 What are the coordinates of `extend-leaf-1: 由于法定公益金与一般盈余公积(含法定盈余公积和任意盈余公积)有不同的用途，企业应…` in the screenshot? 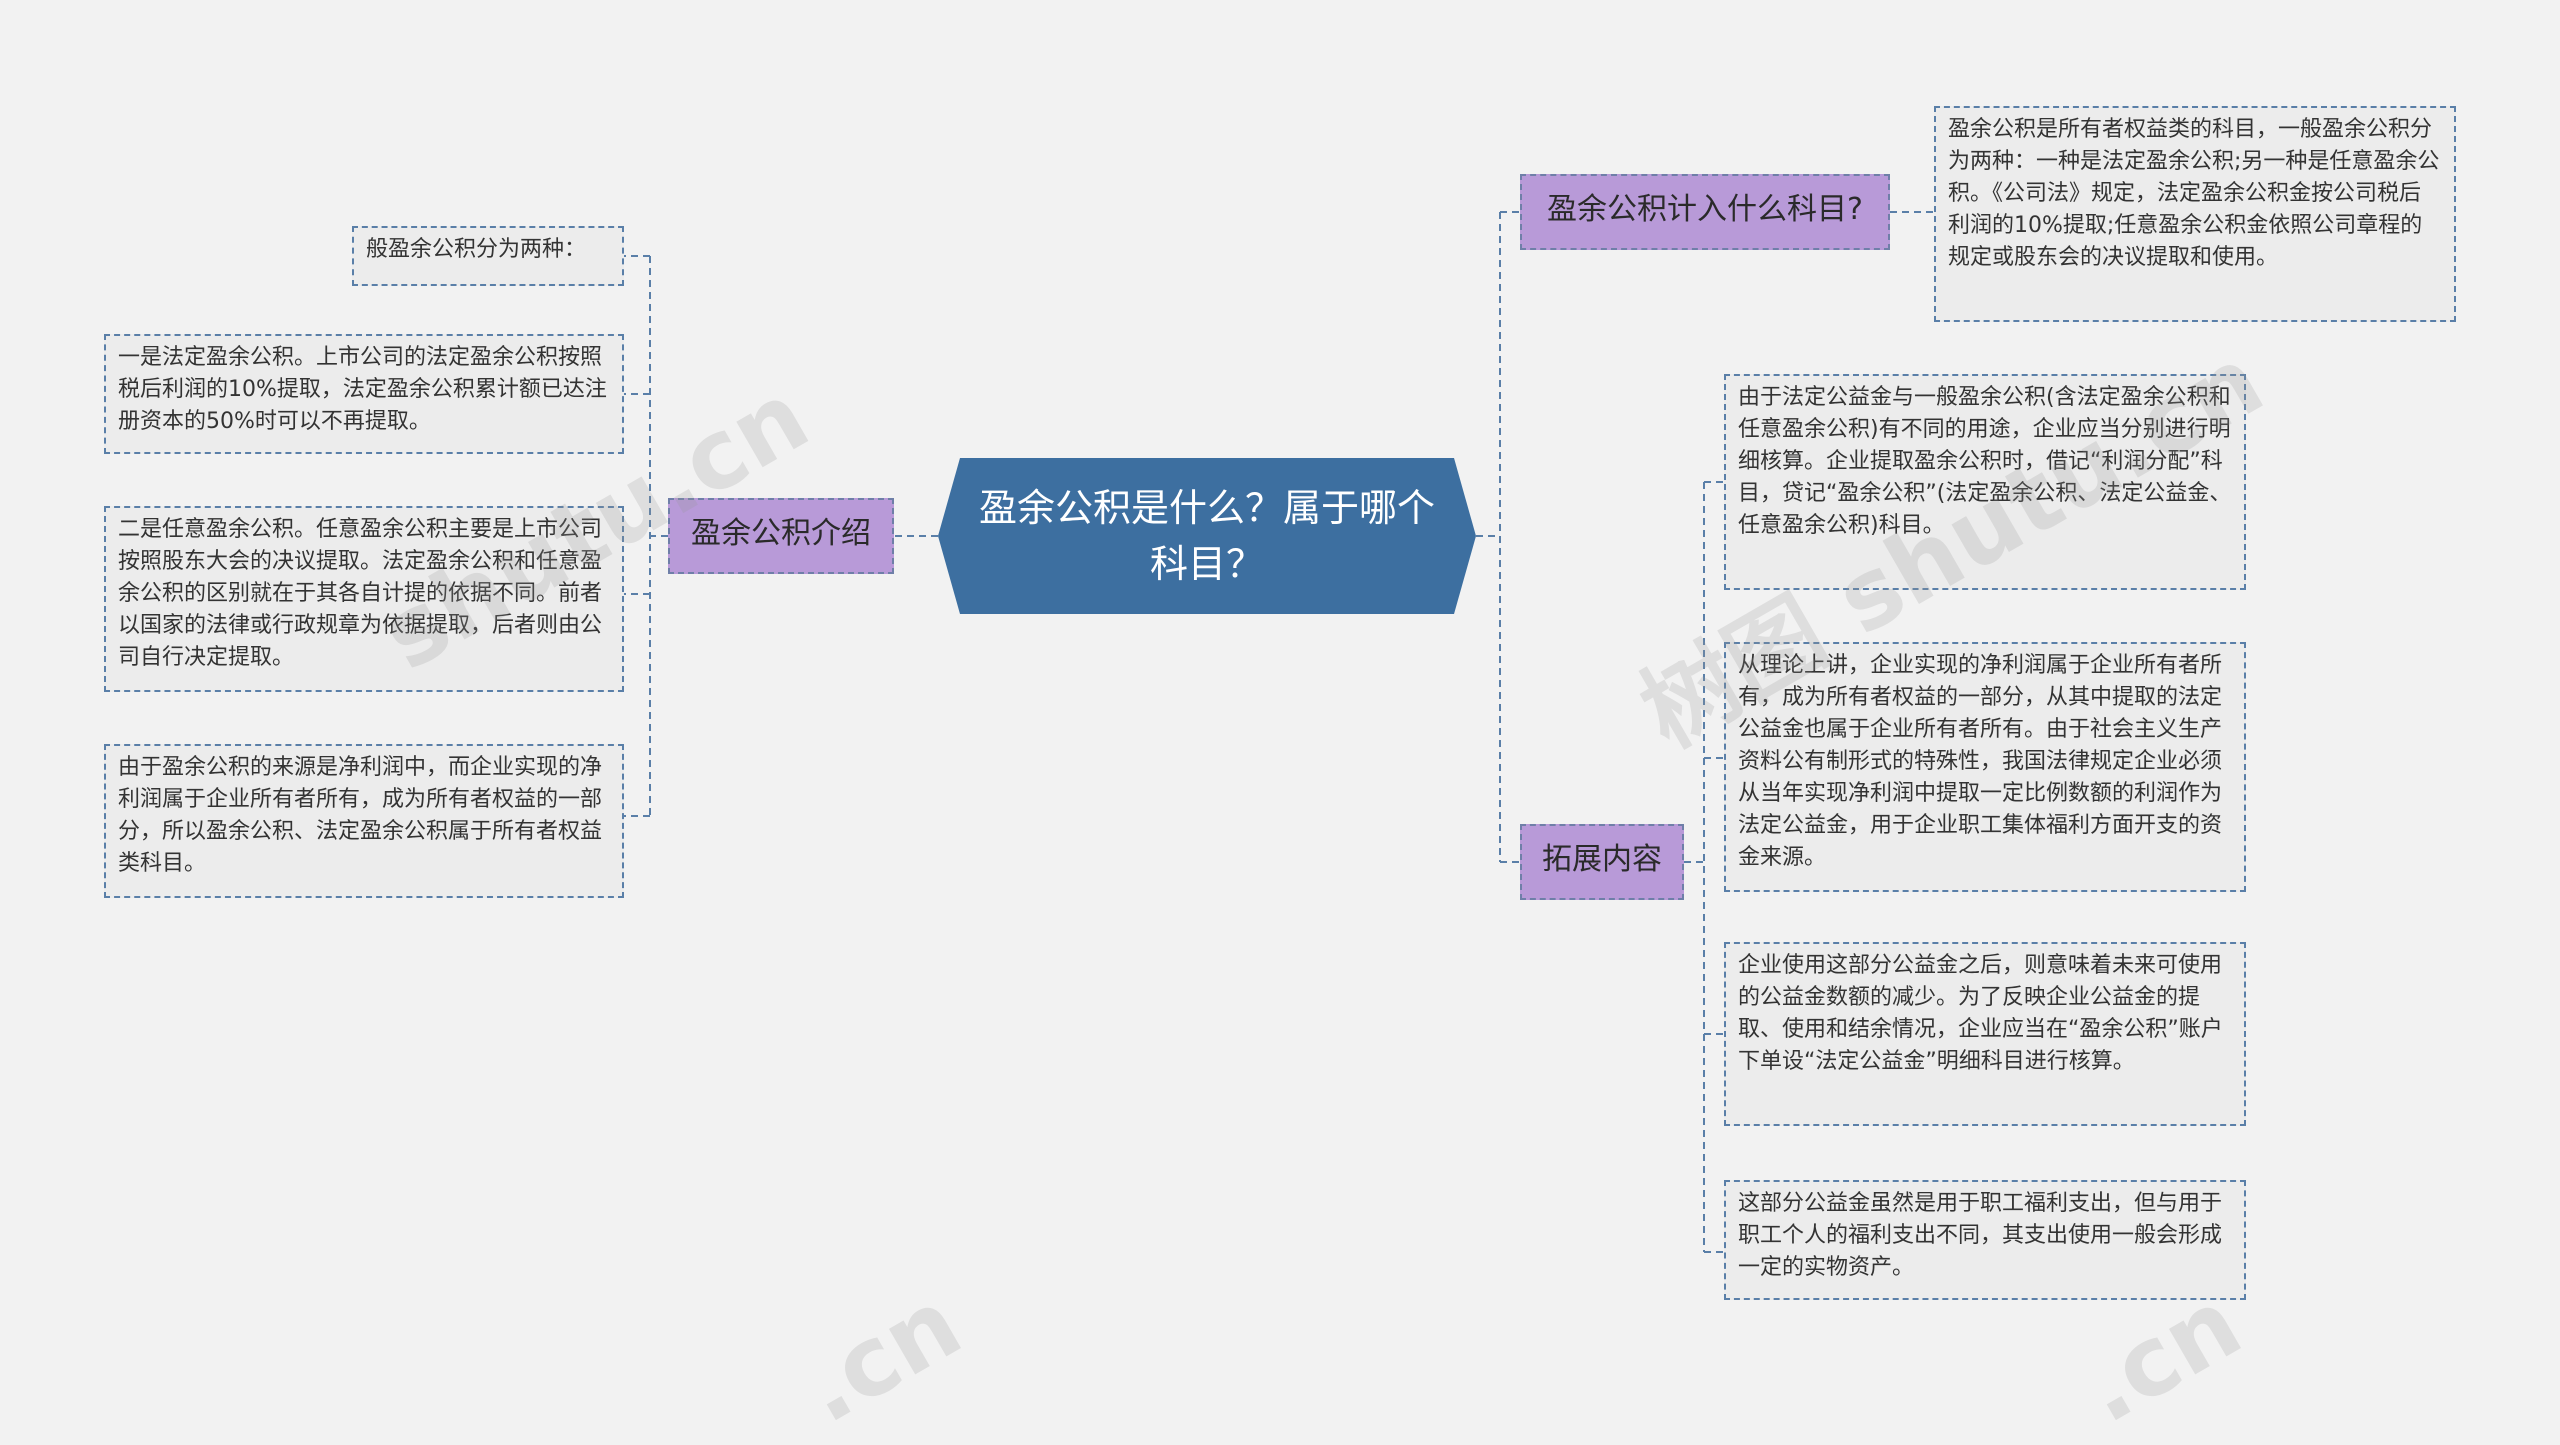 It's located at (1985, 482).